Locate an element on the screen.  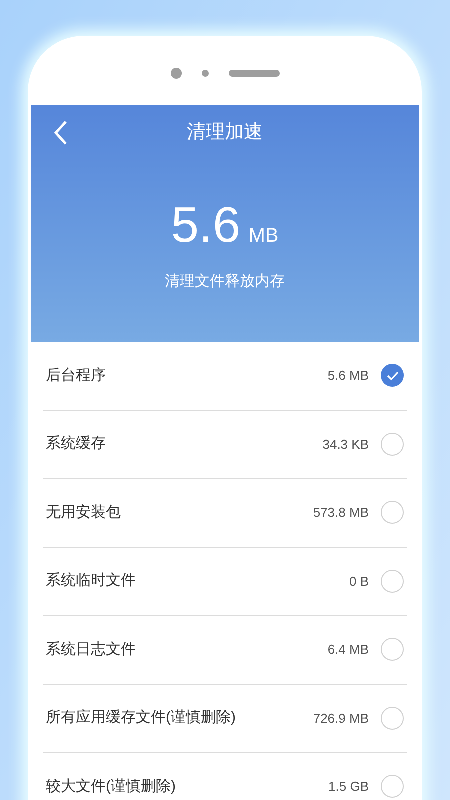
item-size: 34.3 KB is located at coordinates (345, 445).